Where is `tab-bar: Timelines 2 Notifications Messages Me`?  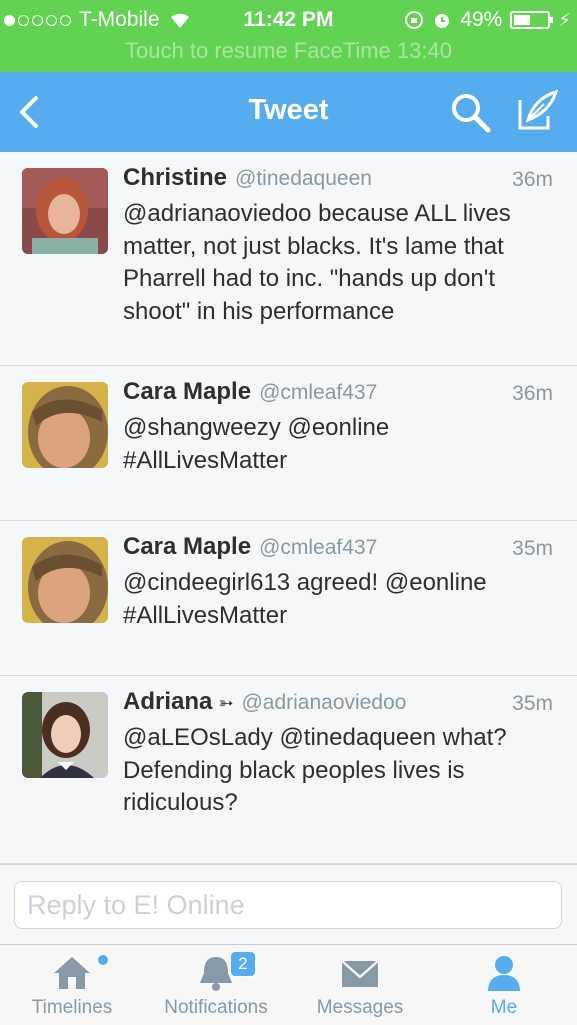
tab-bar: Timelines 2 Notifications Messages Me is located at coordinates (288, 984).